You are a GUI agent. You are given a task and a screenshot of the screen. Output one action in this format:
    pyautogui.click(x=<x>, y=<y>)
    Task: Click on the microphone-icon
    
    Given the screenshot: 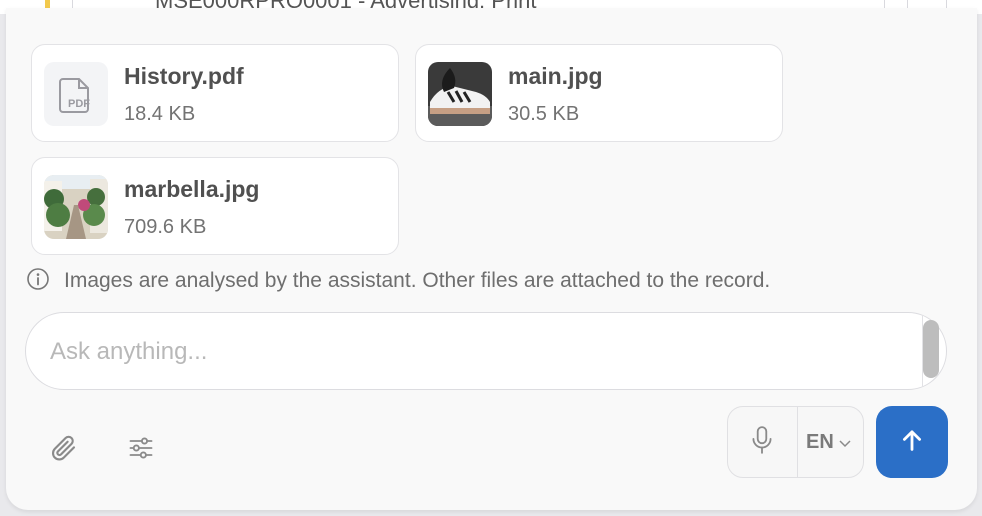 What is the action you would take?
    pyautogui.click(x=762, y=442)
    